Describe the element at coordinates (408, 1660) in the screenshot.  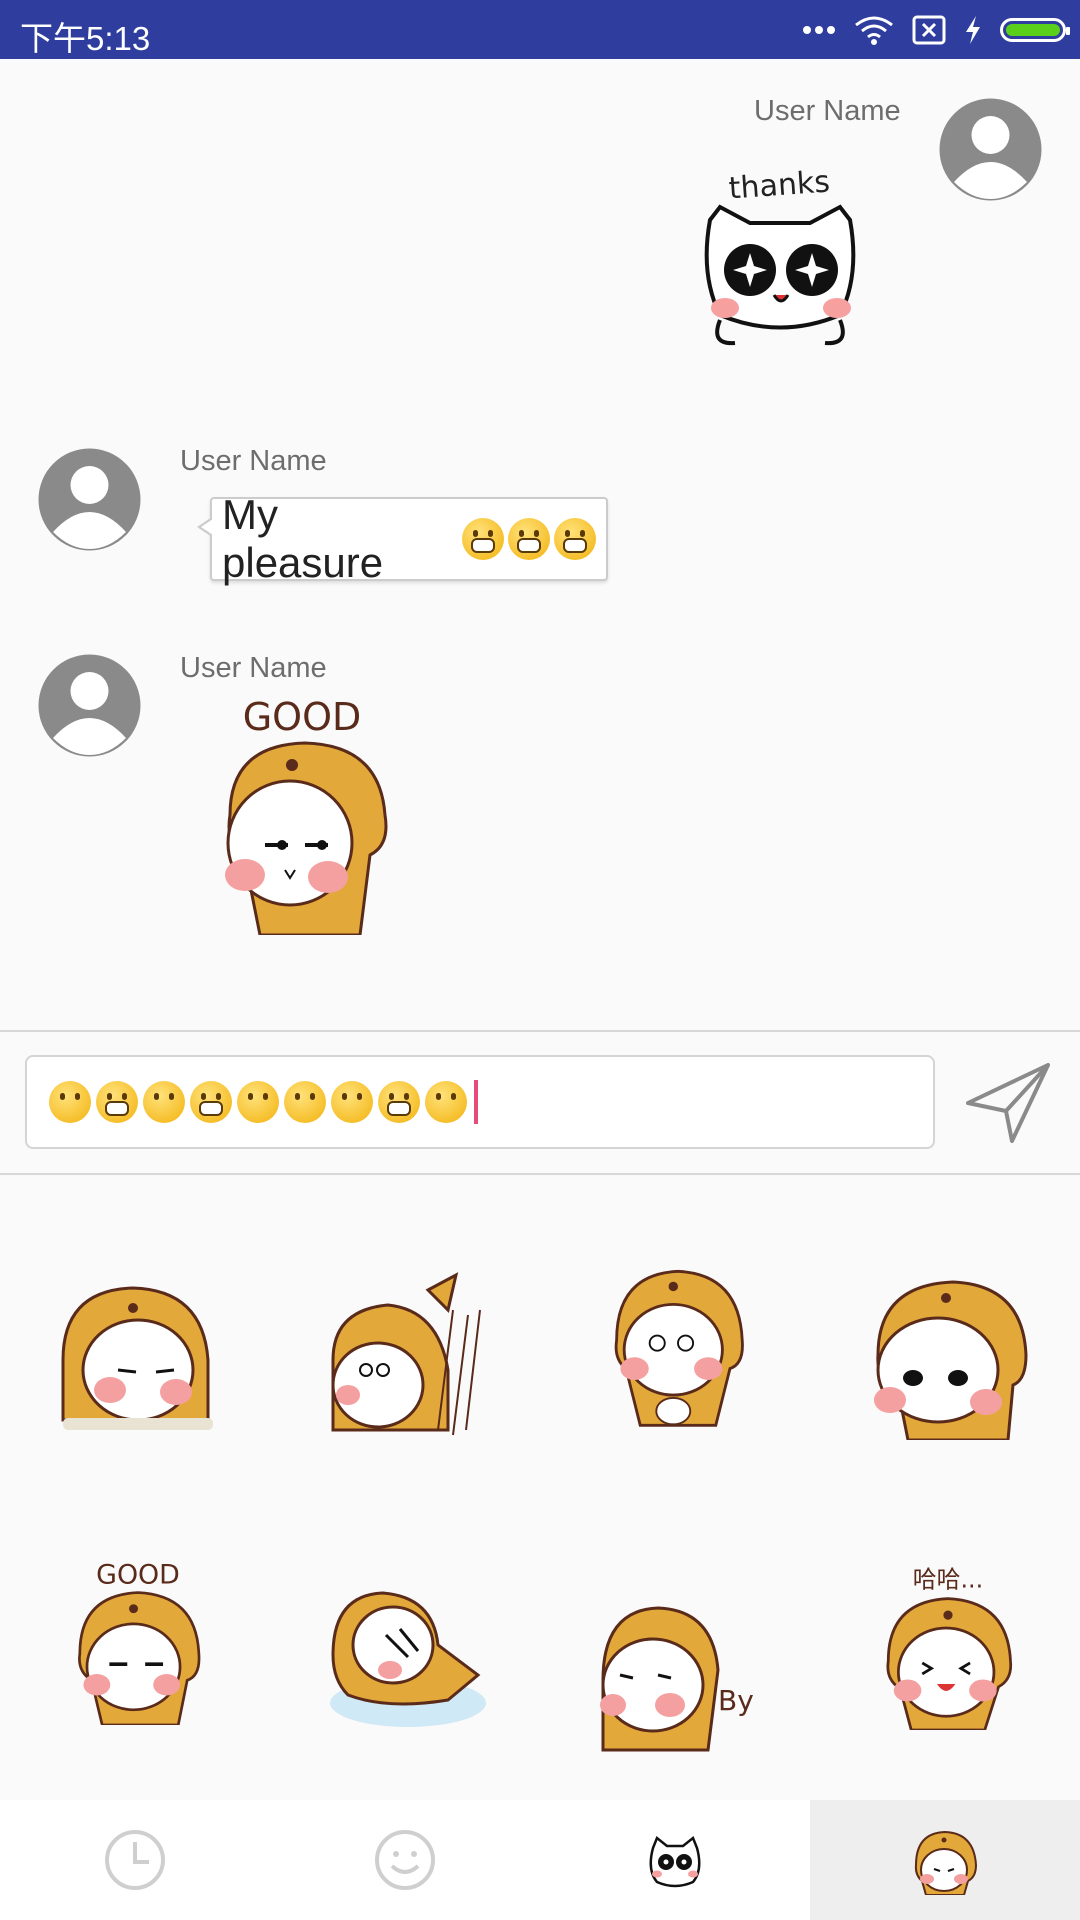
I see `bear-sticker-rolling` at that location.